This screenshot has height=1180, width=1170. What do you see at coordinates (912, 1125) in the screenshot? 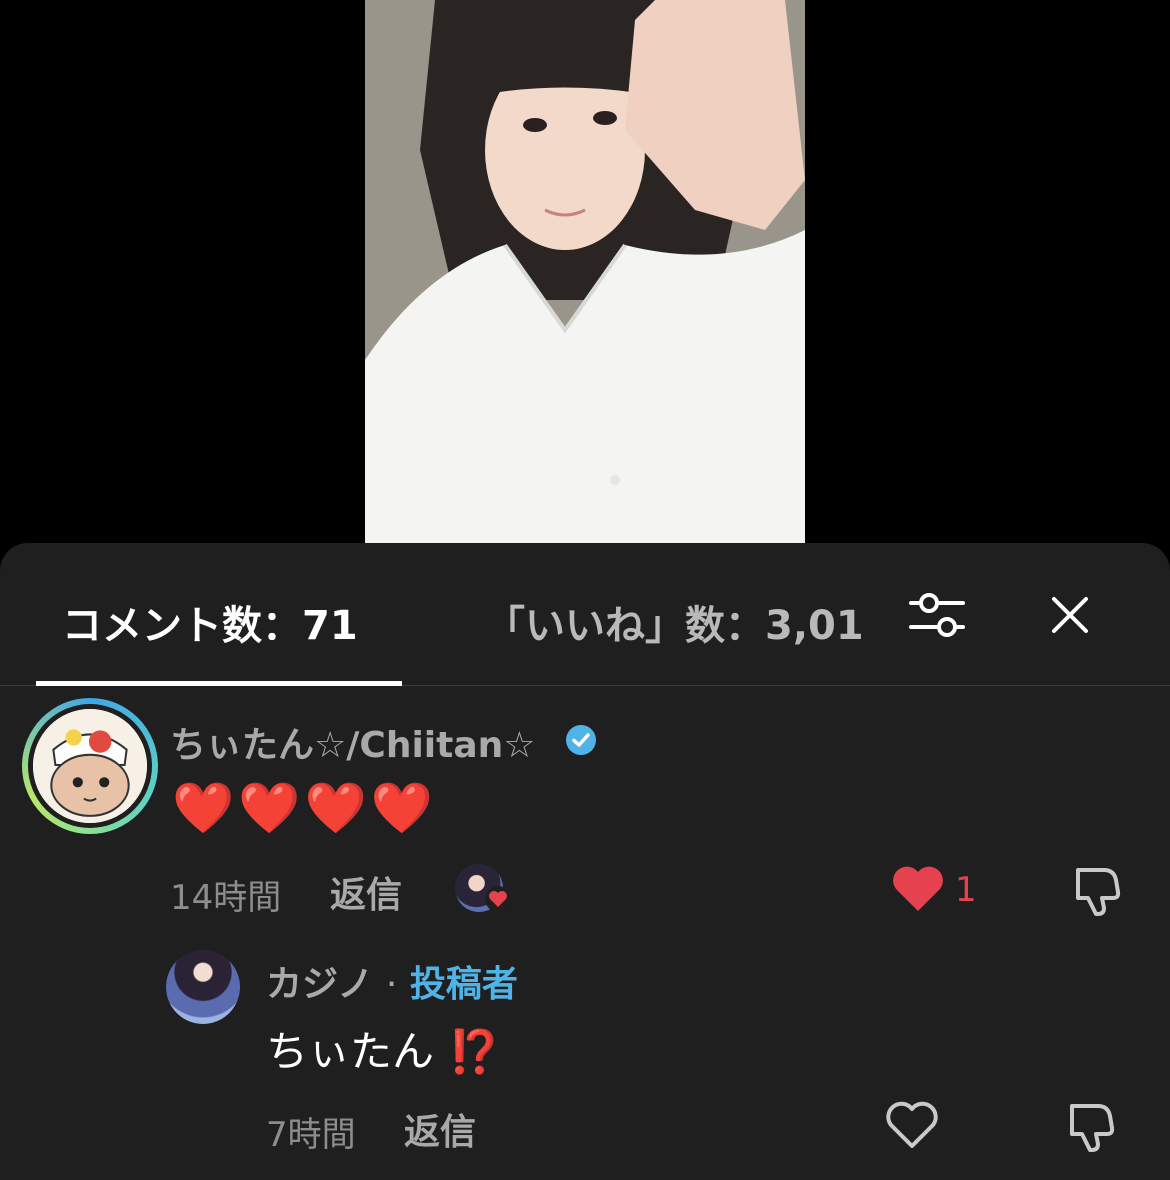
I see `heart-outline-icon` at bounding box center [912, 1125].